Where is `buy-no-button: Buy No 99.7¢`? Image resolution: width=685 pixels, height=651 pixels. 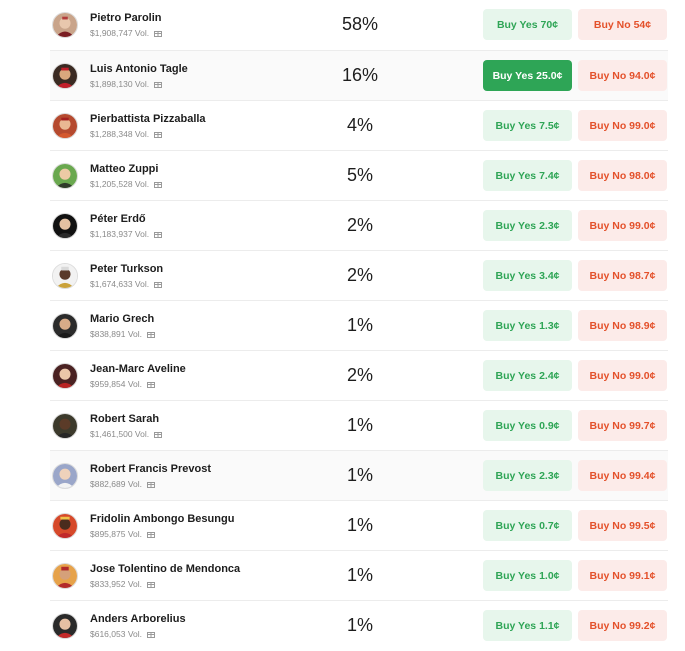 buy-no-button: Buy No 99.7¢ is located at coordinates (622, 425).